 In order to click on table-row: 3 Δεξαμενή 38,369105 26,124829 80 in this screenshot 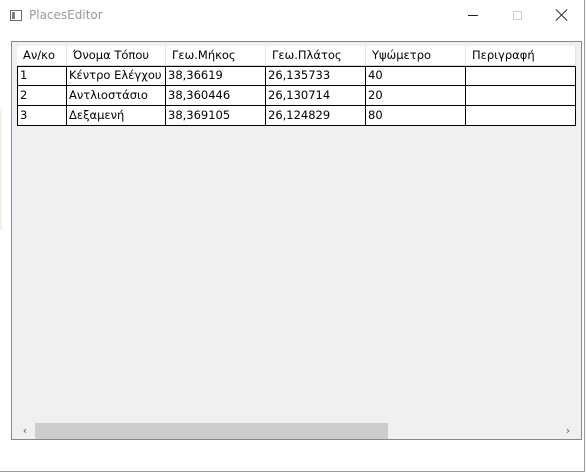, I will do `click(296, 116)`.